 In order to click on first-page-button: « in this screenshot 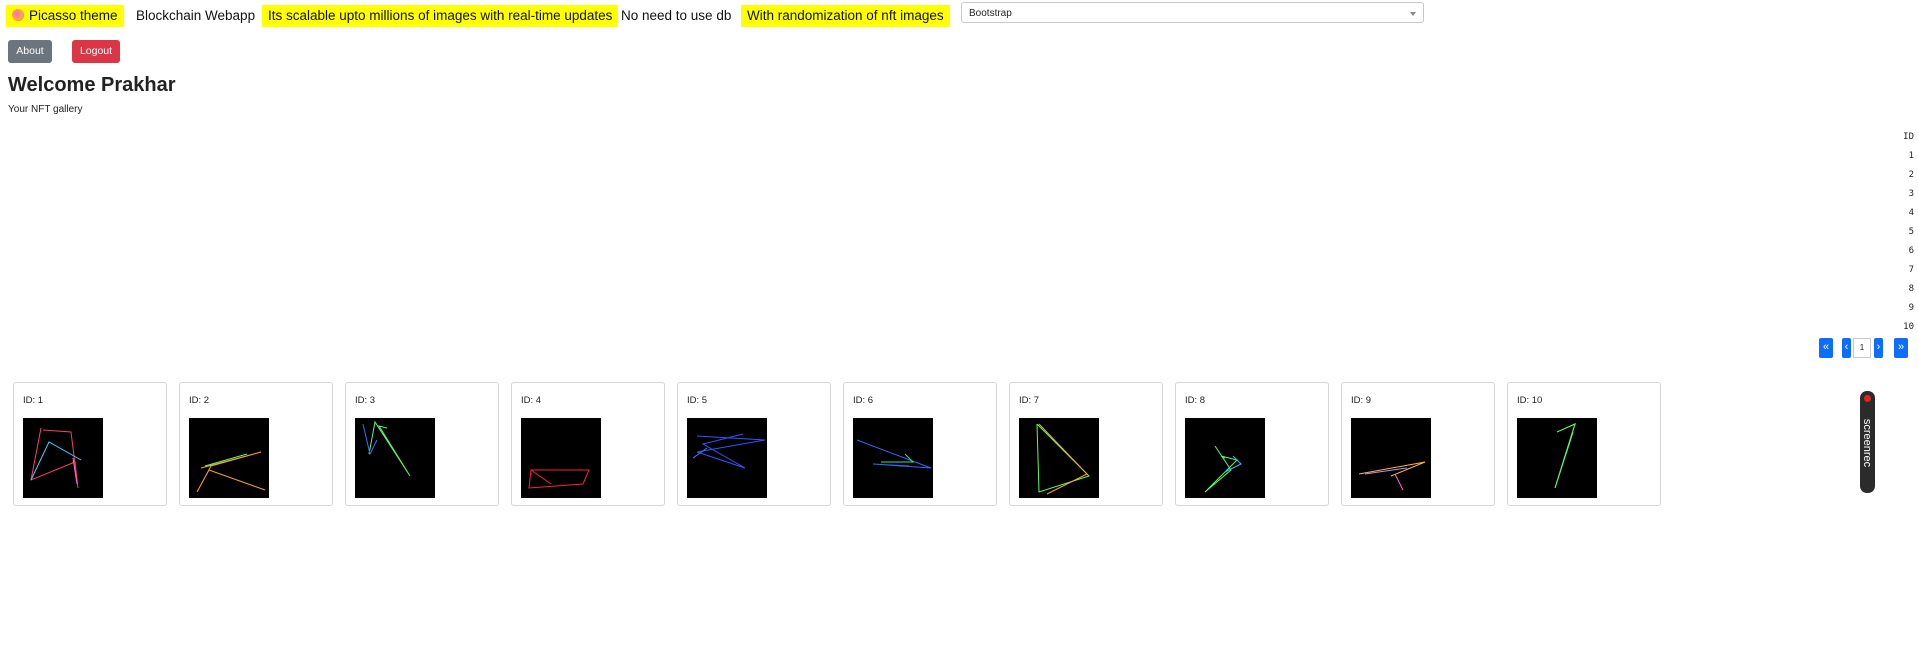, I will do `click(1826, 348)`.